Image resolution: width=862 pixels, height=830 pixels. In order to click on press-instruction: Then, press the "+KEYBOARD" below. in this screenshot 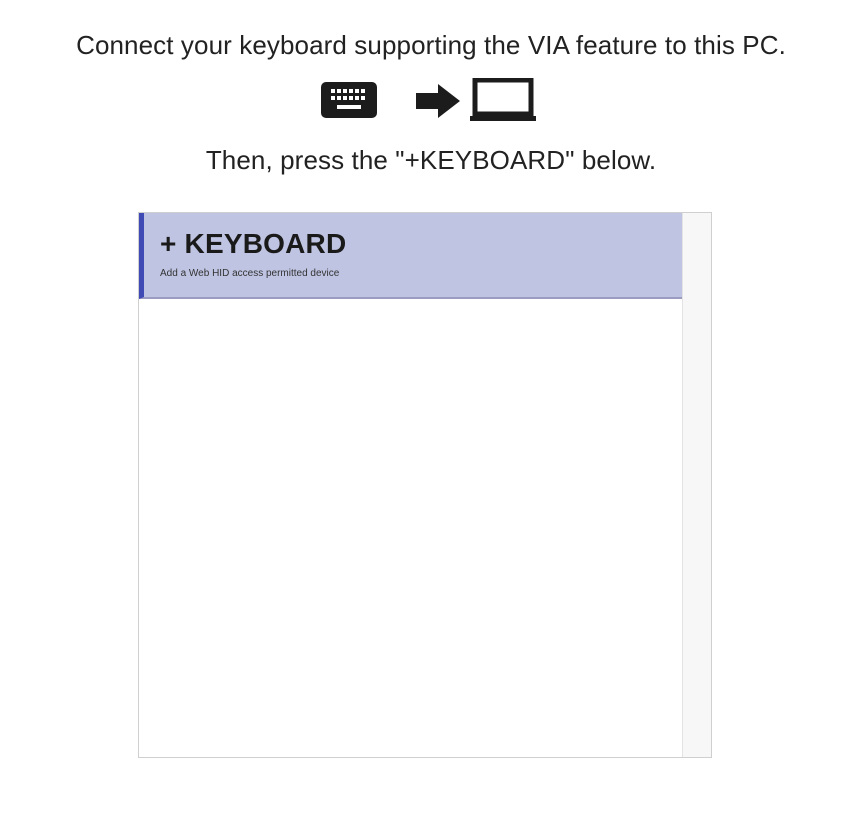, I will do `click(431, 160)`.